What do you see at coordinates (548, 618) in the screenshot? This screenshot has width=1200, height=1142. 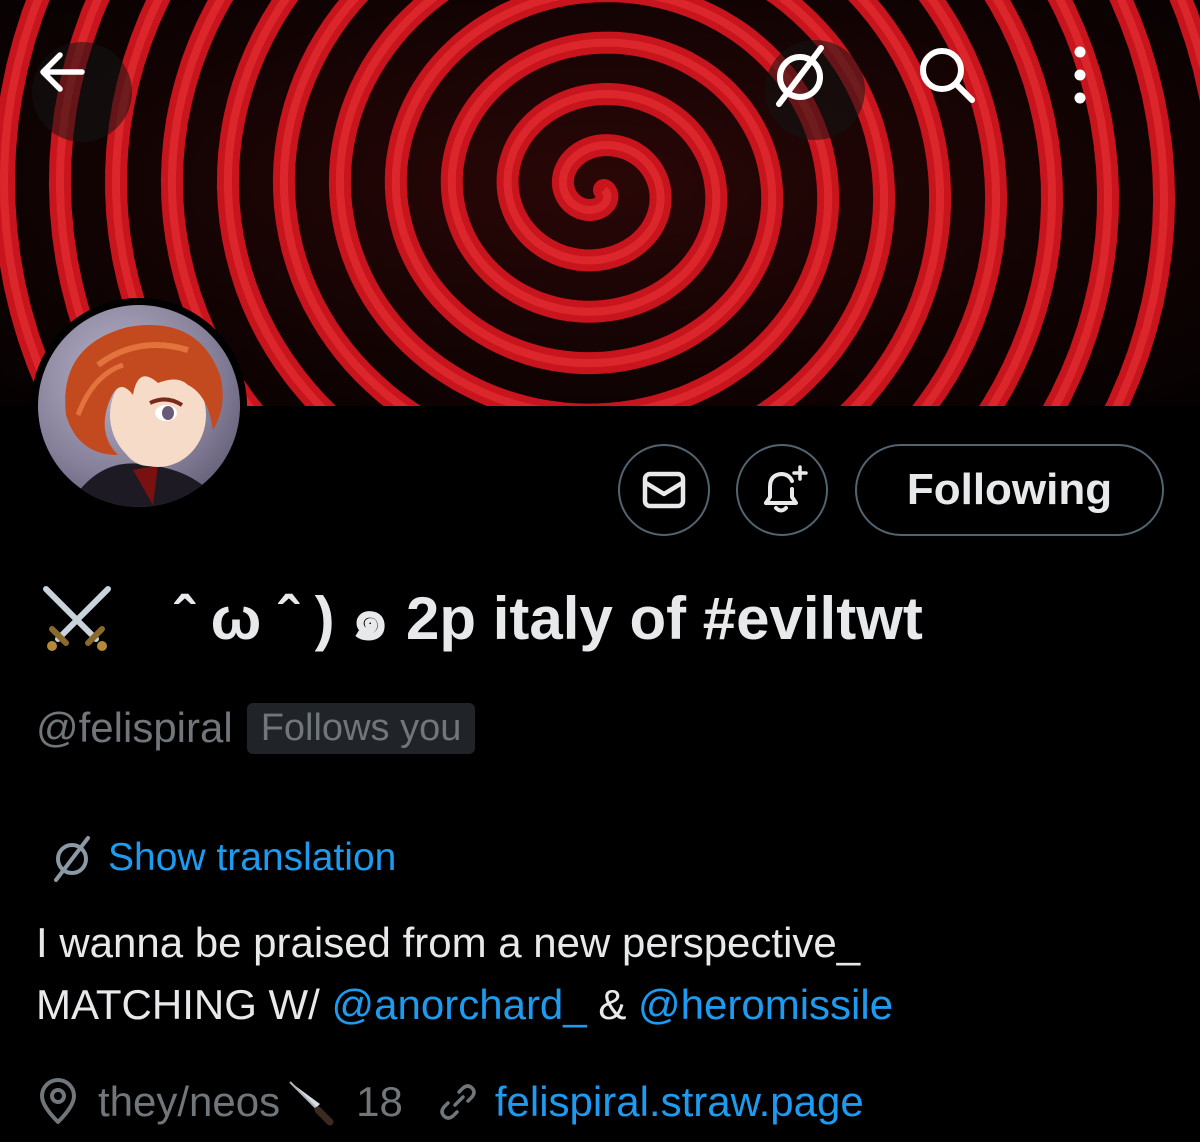 I see `display-name-text: ˆ ω ˆ ) ๑ 2p italy of #eviltwt` at bounding box center [548, 618].